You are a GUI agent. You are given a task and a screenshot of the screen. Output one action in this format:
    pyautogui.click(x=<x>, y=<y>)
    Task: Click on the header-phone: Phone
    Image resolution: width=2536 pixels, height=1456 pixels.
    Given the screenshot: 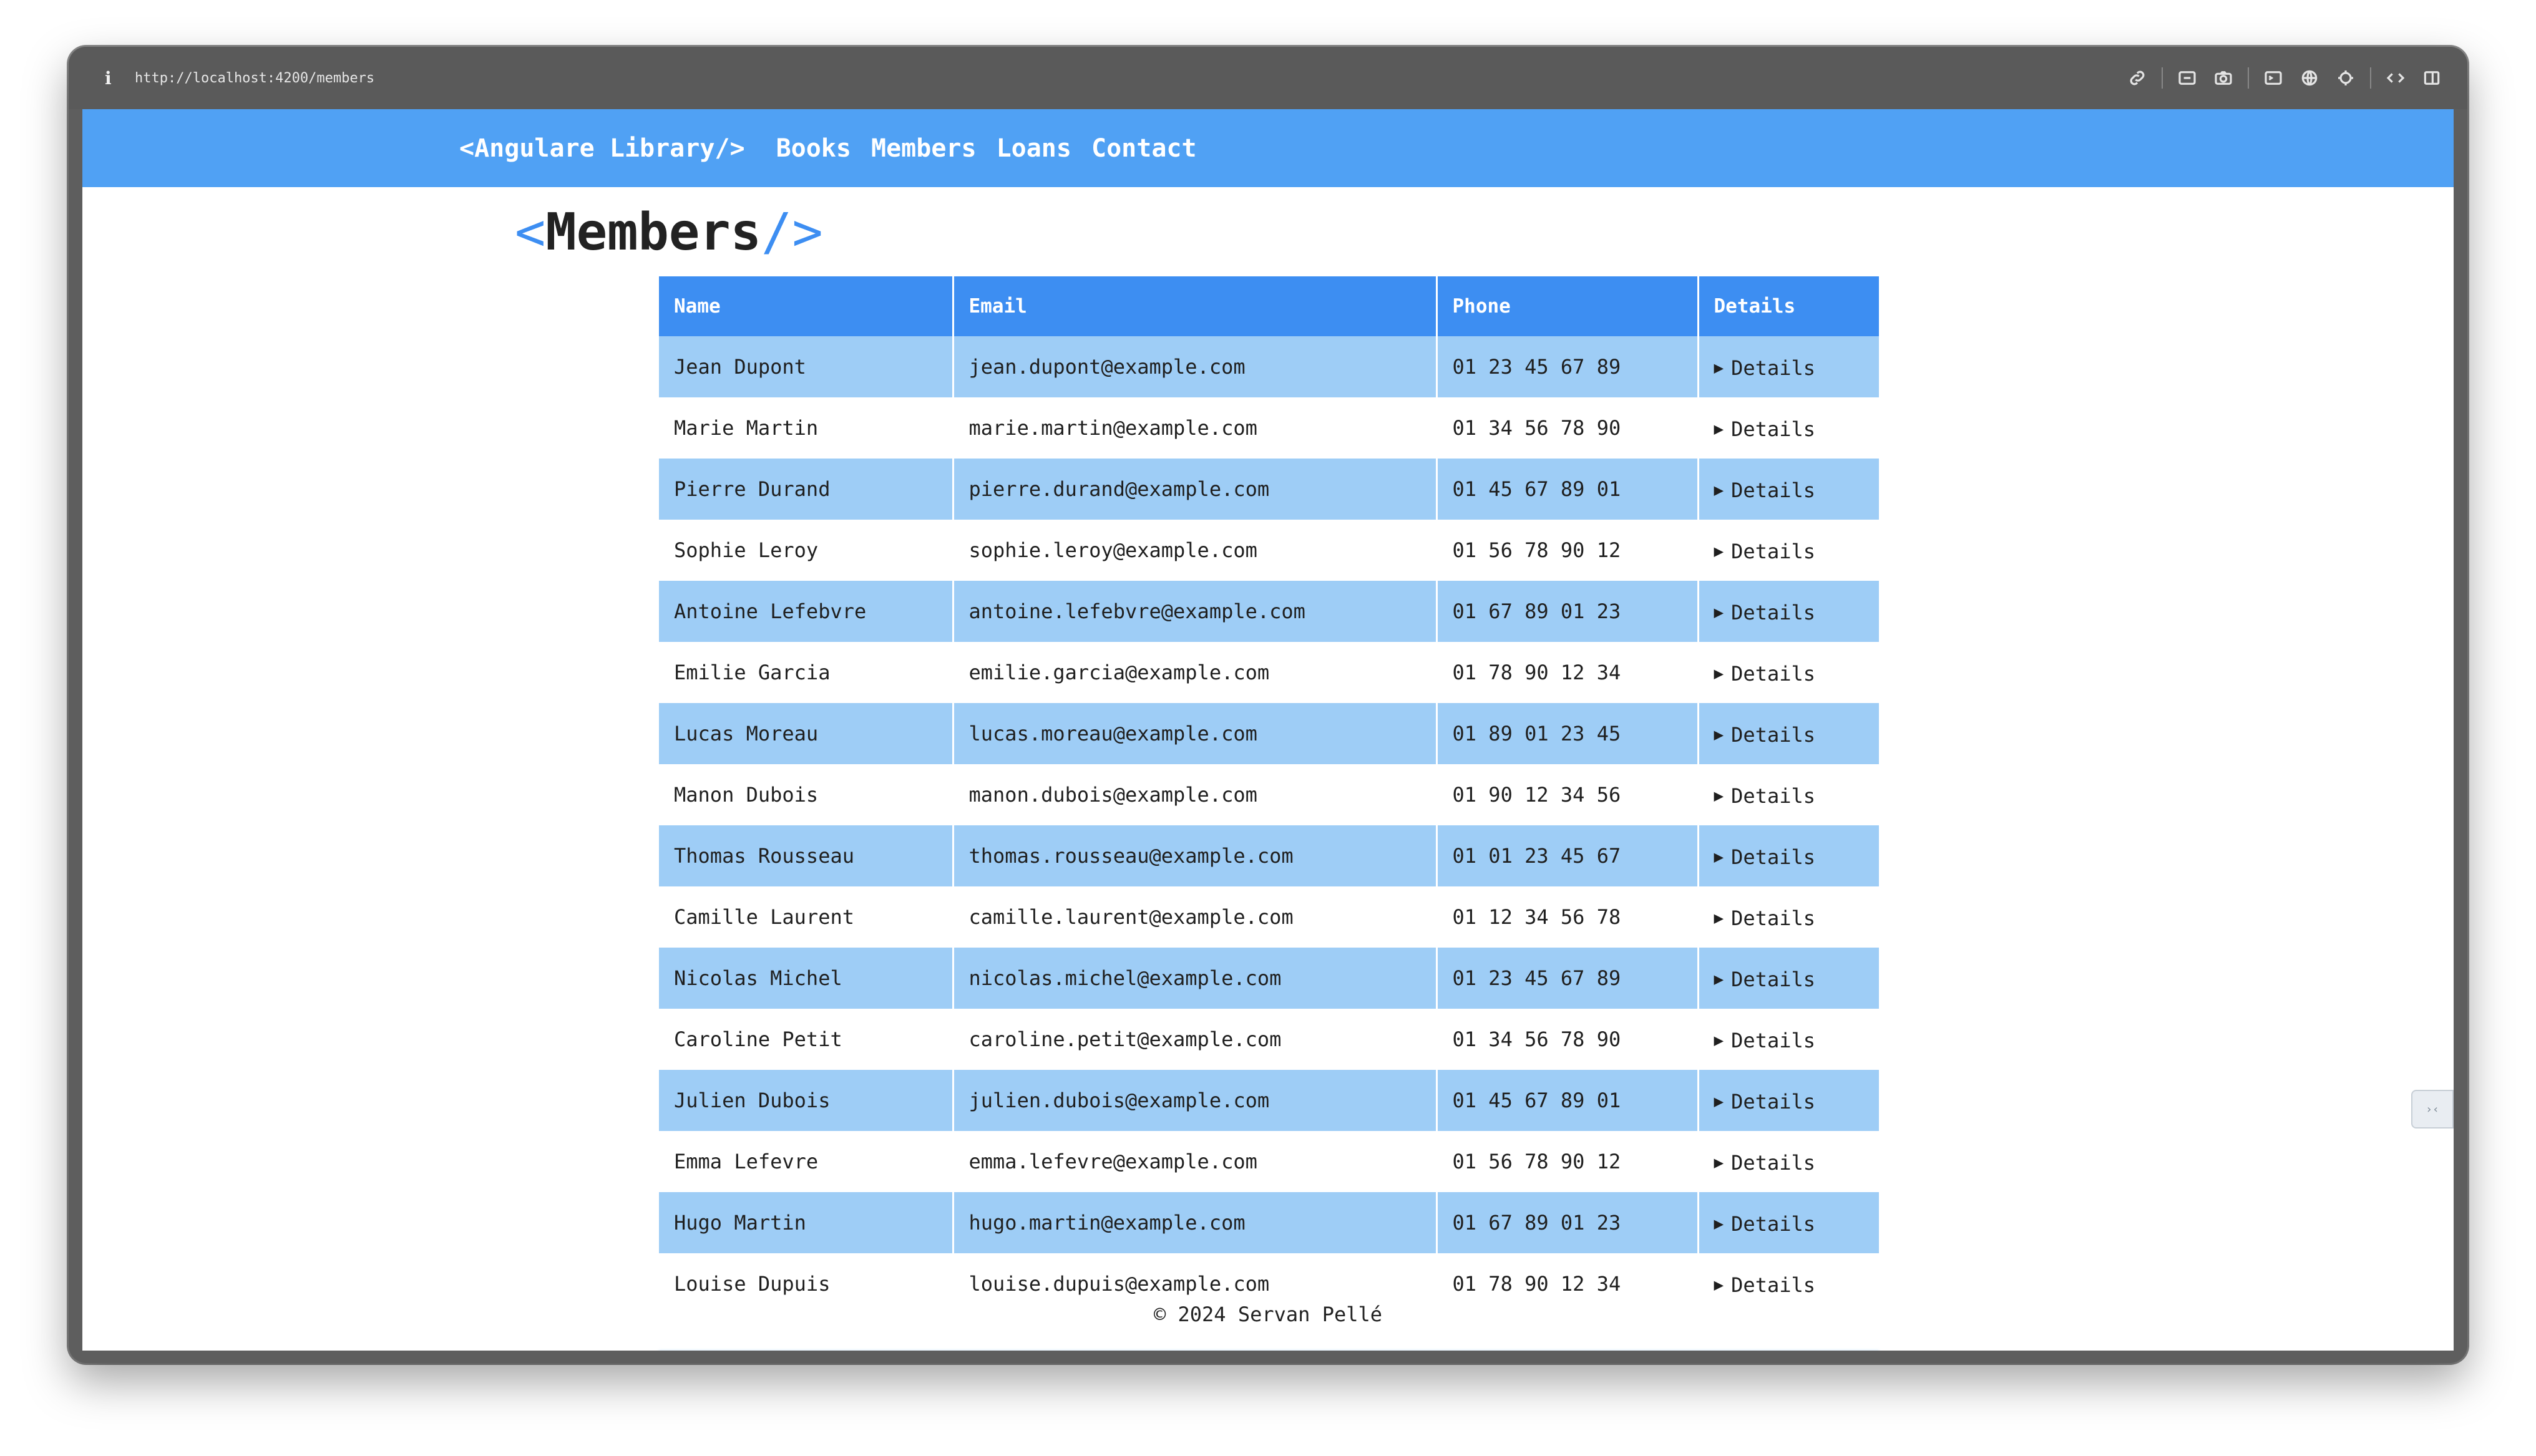 What is the action you would take?
    pyautogui.click(x=1567, y=306)
    